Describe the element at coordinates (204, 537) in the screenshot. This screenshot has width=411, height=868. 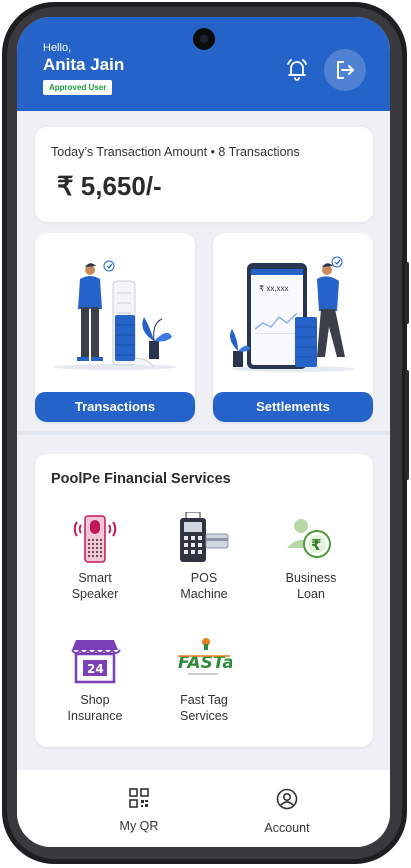
I see `pos-machine-icon` at that location.